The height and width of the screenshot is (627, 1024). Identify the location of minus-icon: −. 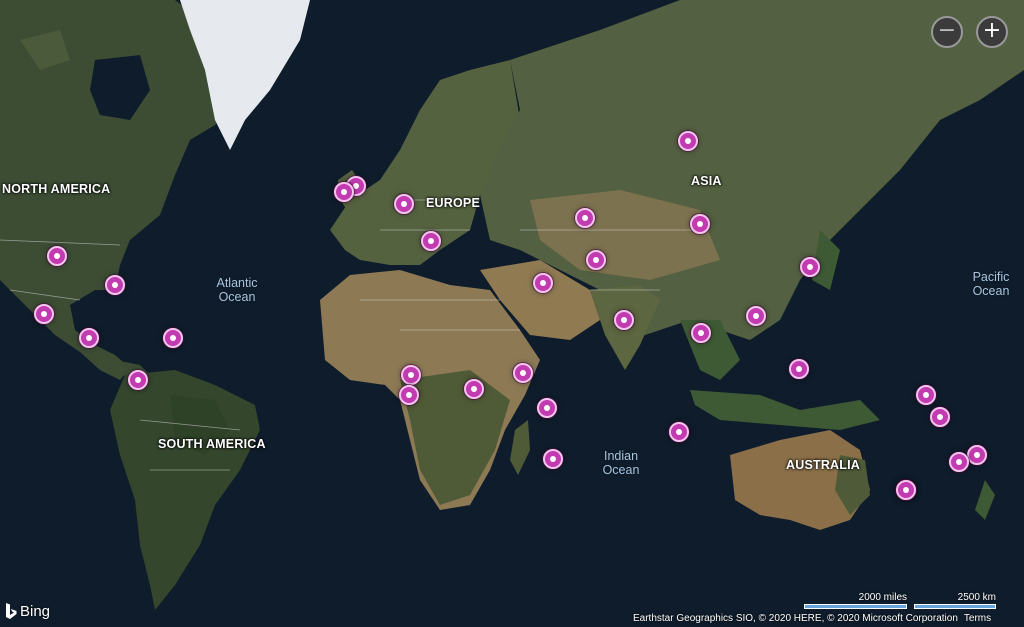
(947, 30).